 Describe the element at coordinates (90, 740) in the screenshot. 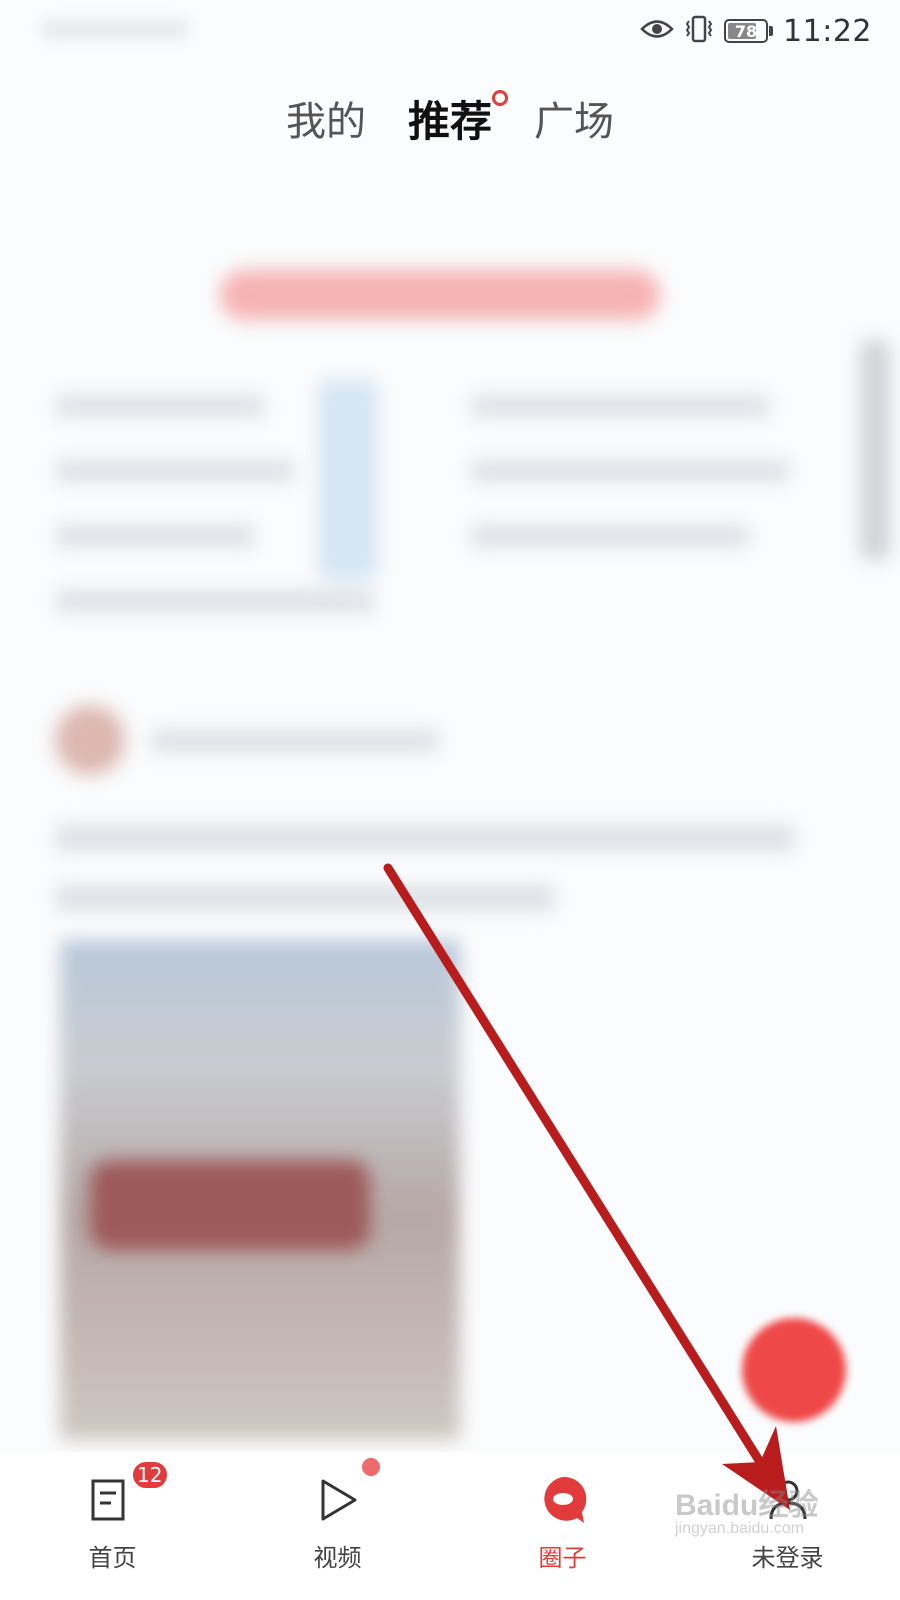

I see `blurred-avatar` at that location.